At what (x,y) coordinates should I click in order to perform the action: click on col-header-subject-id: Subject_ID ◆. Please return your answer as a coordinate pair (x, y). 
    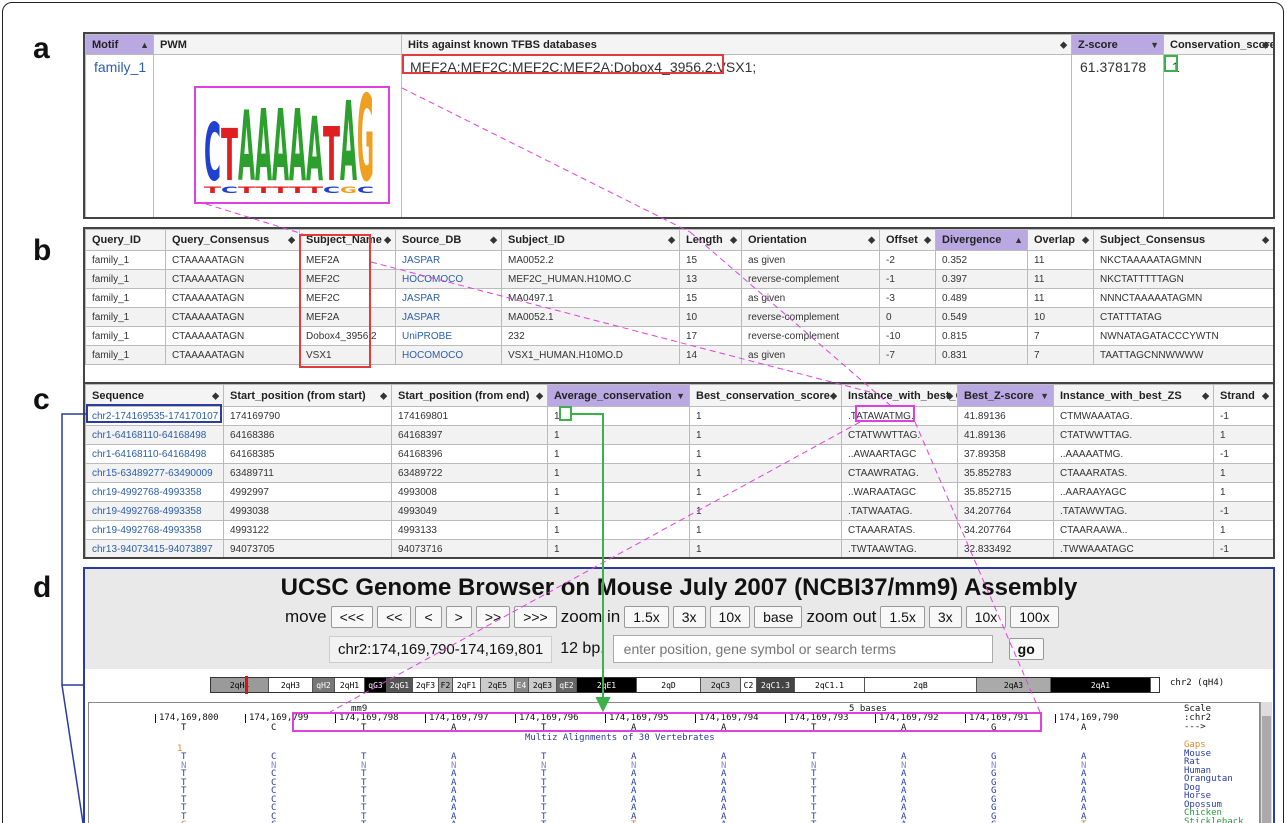
    Looking at the image, I should click on (590, 240).